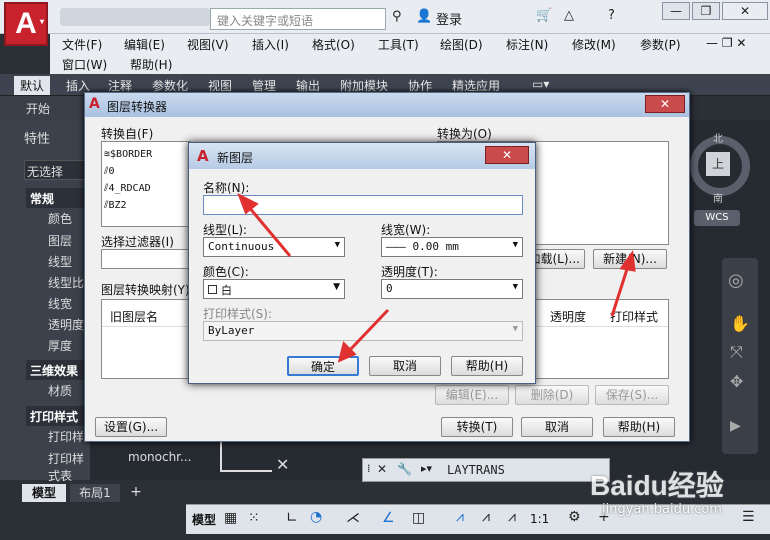  What do you see at coordinates (512, 517) in the screenshot?
I see `annotation-scale-icon: ⩘` at bounding box center [512, 517].